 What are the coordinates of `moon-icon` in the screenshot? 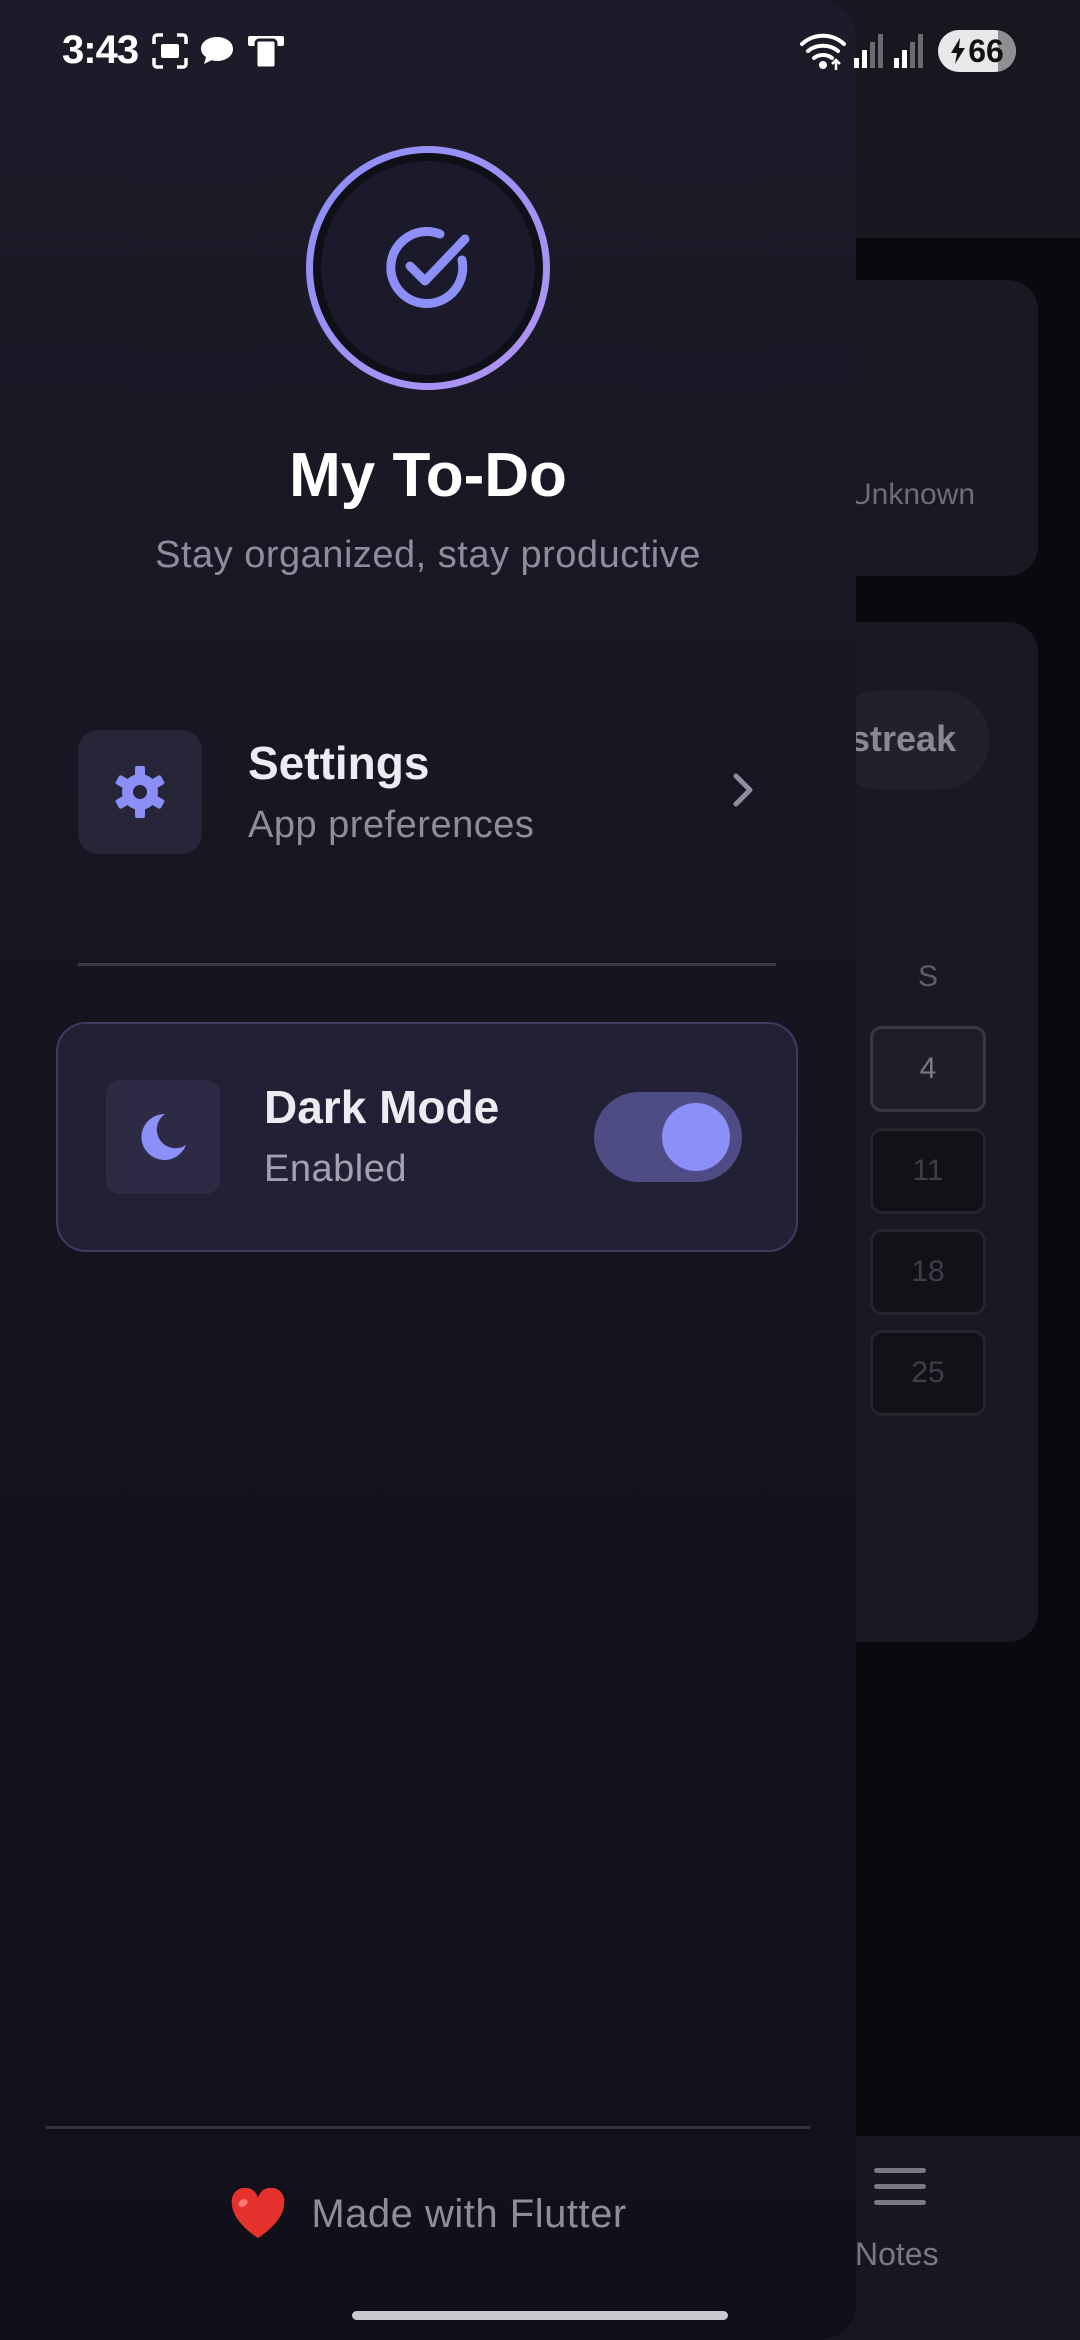 It's located at (163, 1136).